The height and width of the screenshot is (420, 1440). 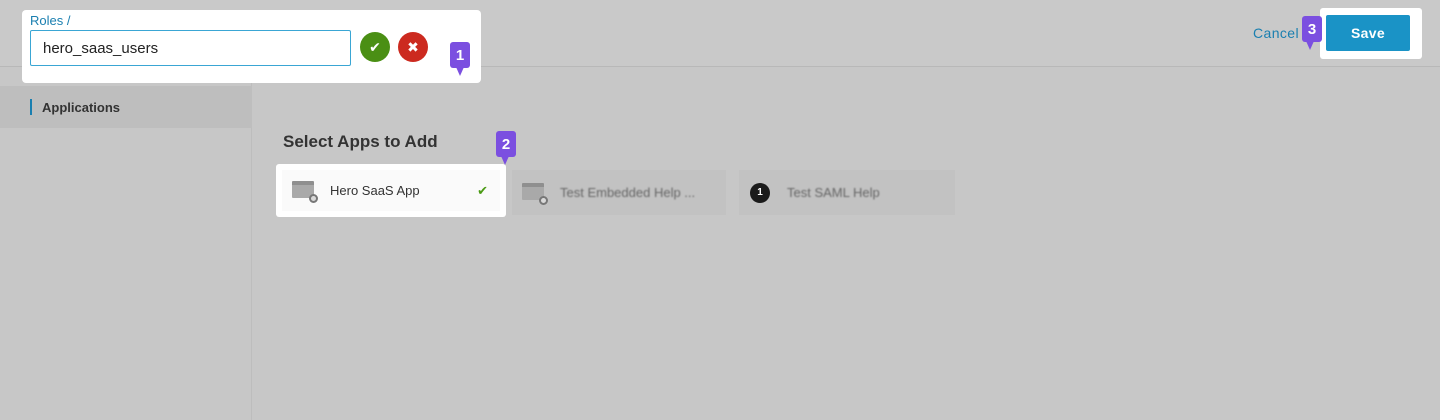 I want to click on discard-button: ✖, so click(x=413, y=47).